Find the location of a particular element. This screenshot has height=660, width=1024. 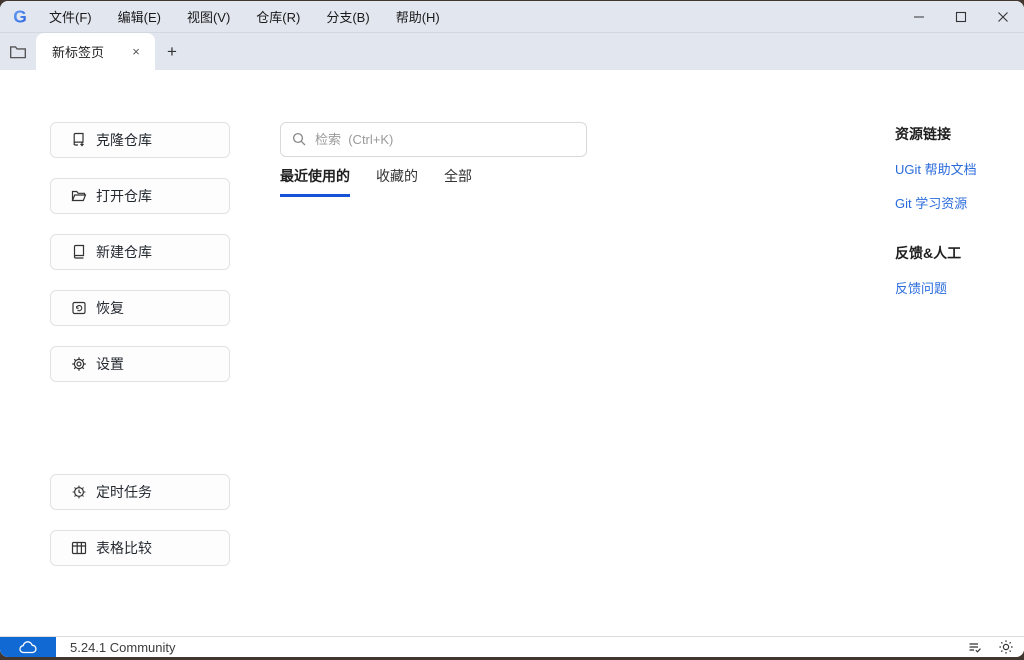

tab-new-page: 新标签页 × is located at coordinates (95, 51).